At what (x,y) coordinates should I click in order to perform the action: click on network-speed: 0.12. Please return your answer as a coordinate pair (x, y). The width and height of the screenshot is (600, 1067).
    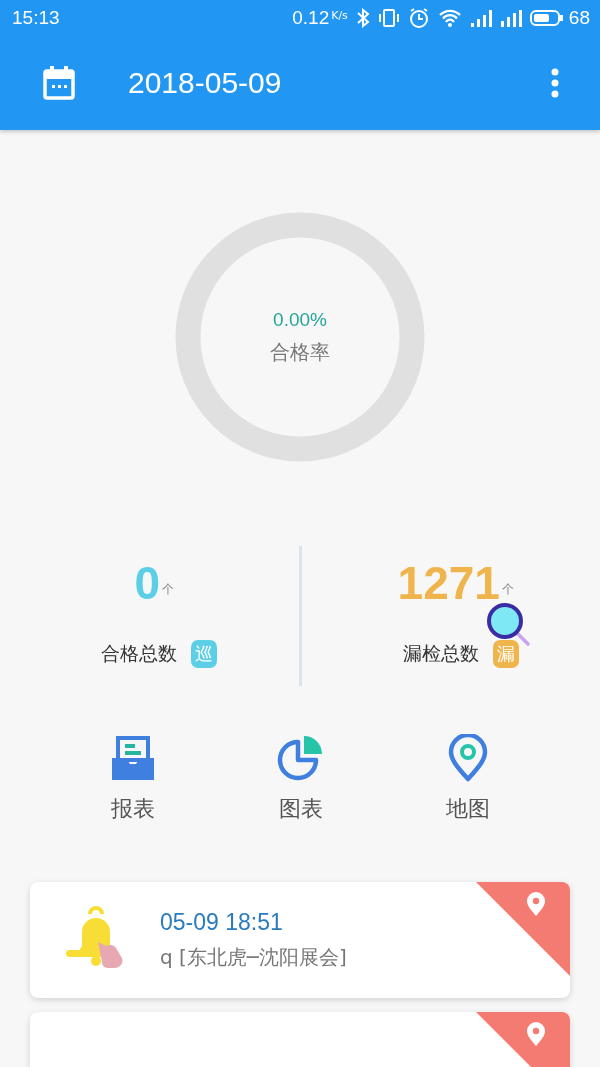
    Looking at the image, I should click on (311, 18).